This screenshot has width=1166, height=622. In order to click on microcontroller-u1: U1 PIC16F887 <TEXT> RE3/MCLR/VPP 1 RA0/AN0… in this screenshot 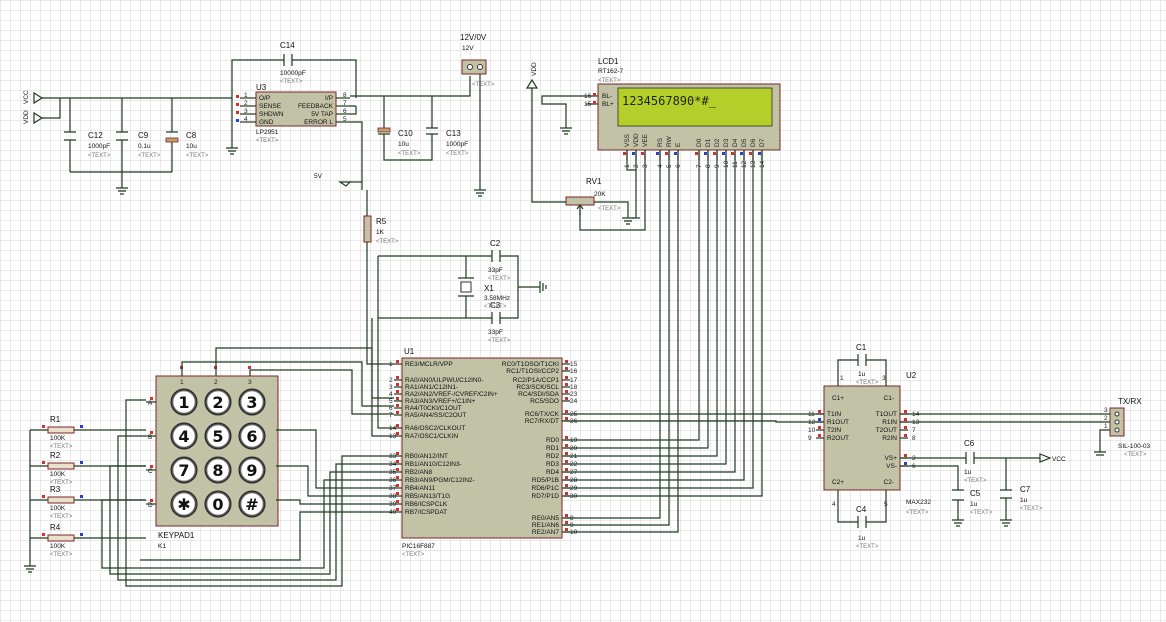, I will do `click(483, 452)`.